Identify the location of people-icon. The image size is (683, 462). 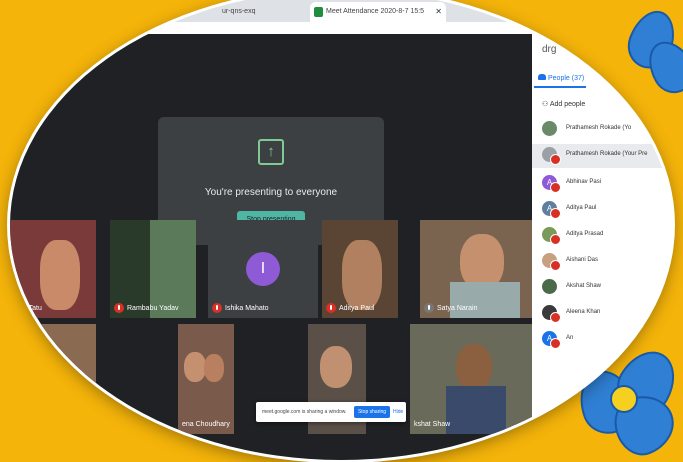
(542, 77).